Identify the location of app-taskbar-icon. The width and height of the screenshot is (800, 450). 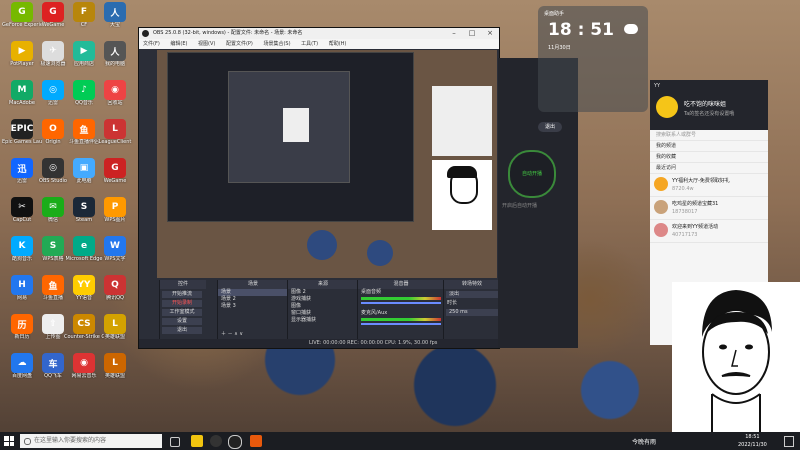
(256, 441).